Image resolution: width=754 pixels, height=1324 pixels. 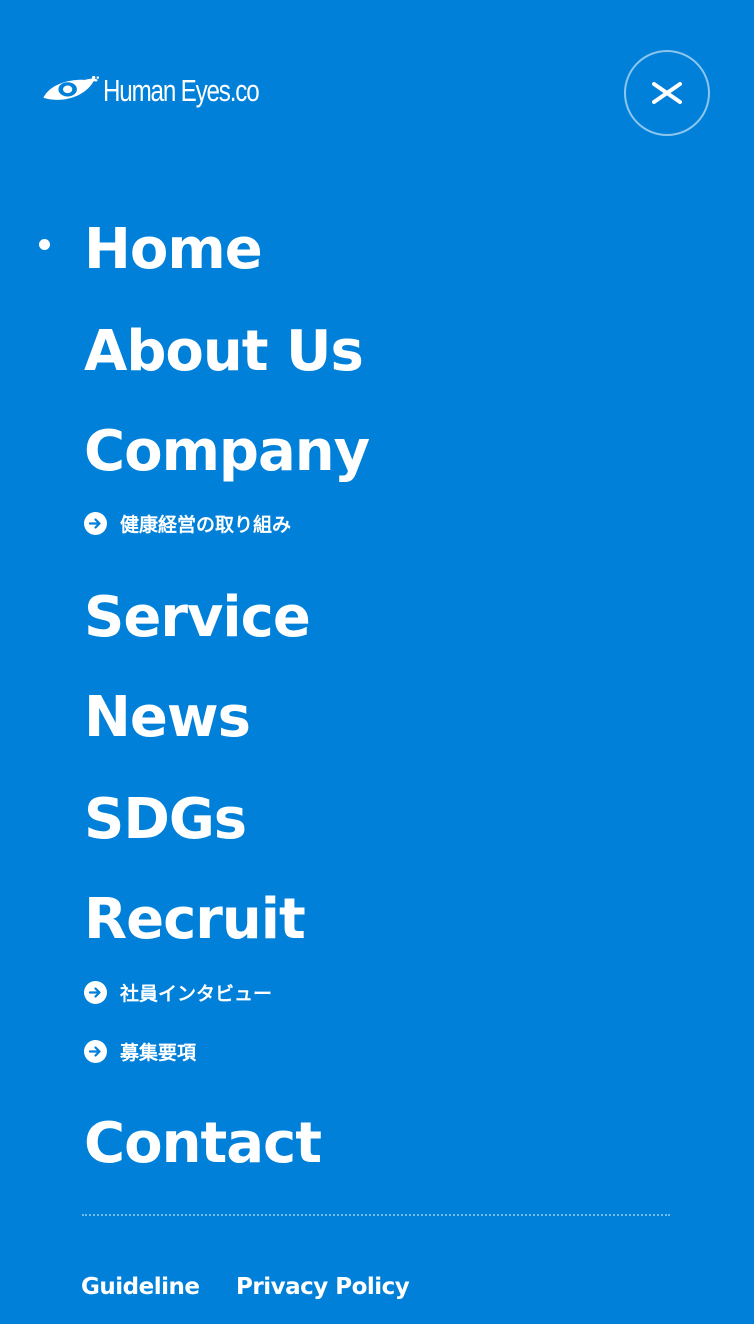 I want to click on eye-logo-icon, so click(x=71, y=87).